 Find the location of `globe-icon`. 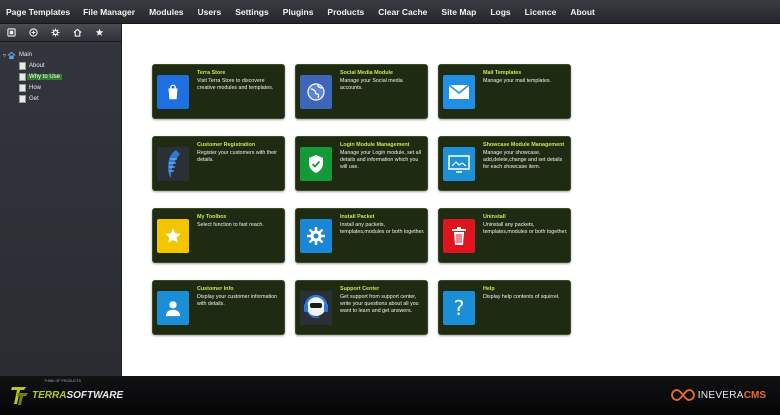

globe-icon is located at coordinates (316, 92).